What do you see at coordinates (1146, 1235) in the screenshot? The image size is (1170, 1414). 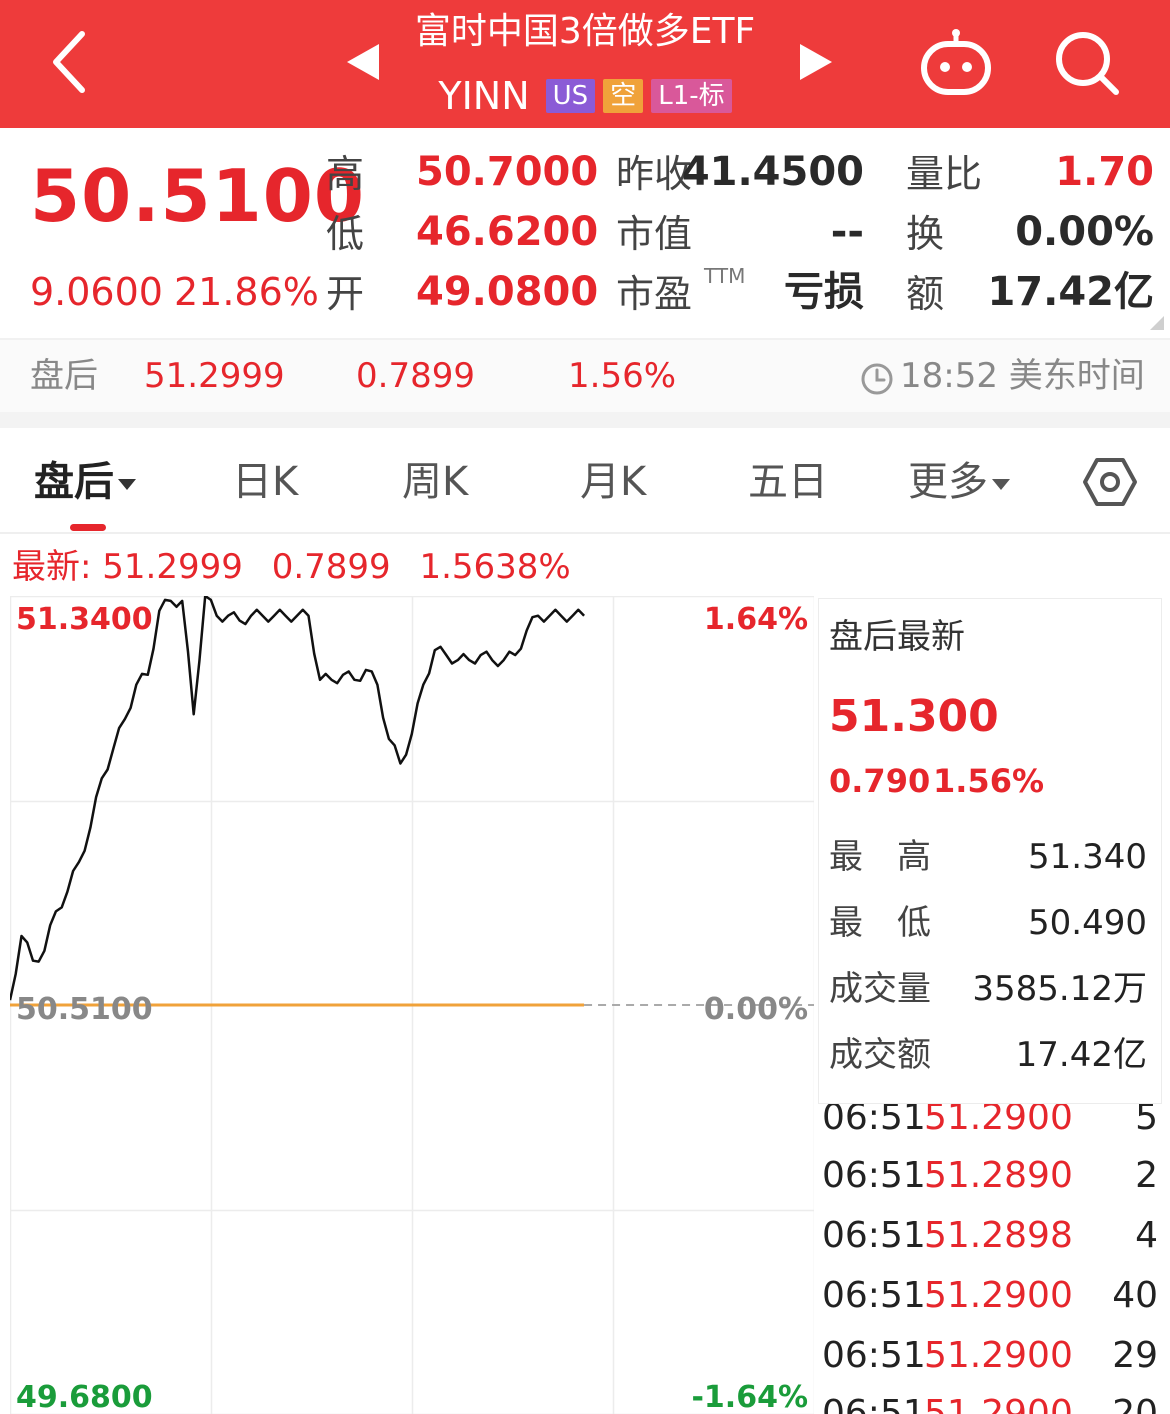 I see `trade-volume: 4` at bounding box center [1146, 1235].